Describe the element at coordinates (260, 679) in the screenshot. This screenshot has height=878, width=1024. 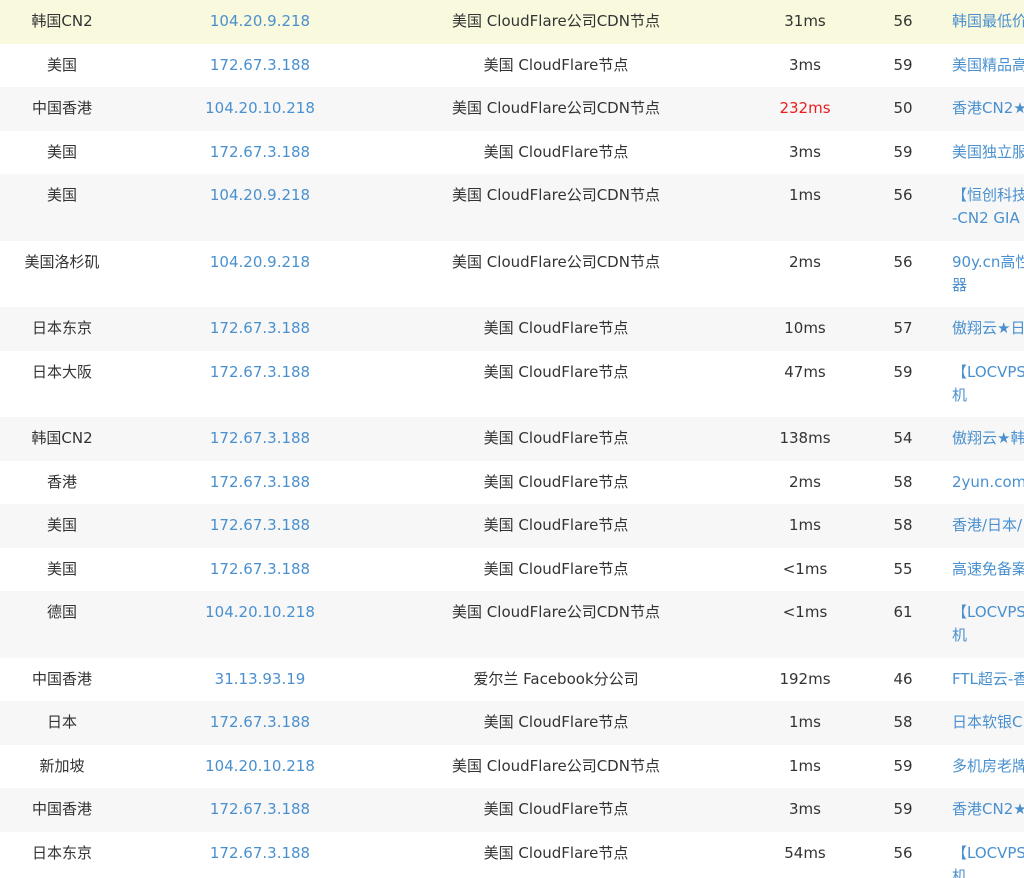
I see `ip-address-link: 31.13.93.19` at that location.